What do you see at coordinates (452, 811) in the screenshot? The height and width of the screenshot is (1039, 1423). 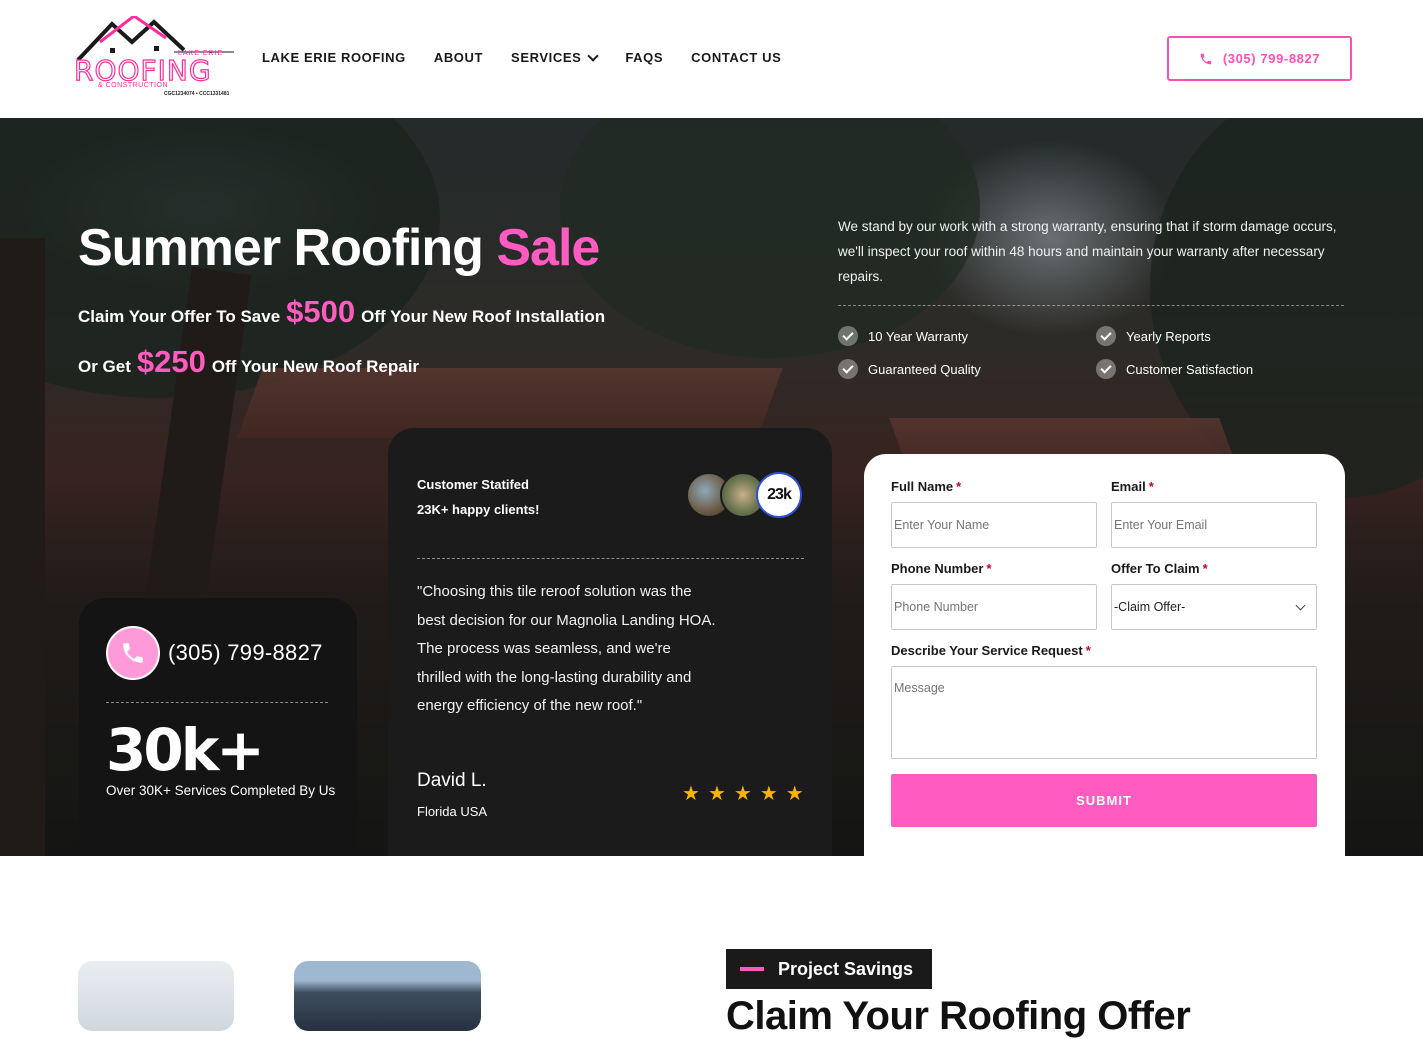 I see `testimonial-location: Florida USA` at bounding box center [452, 811].